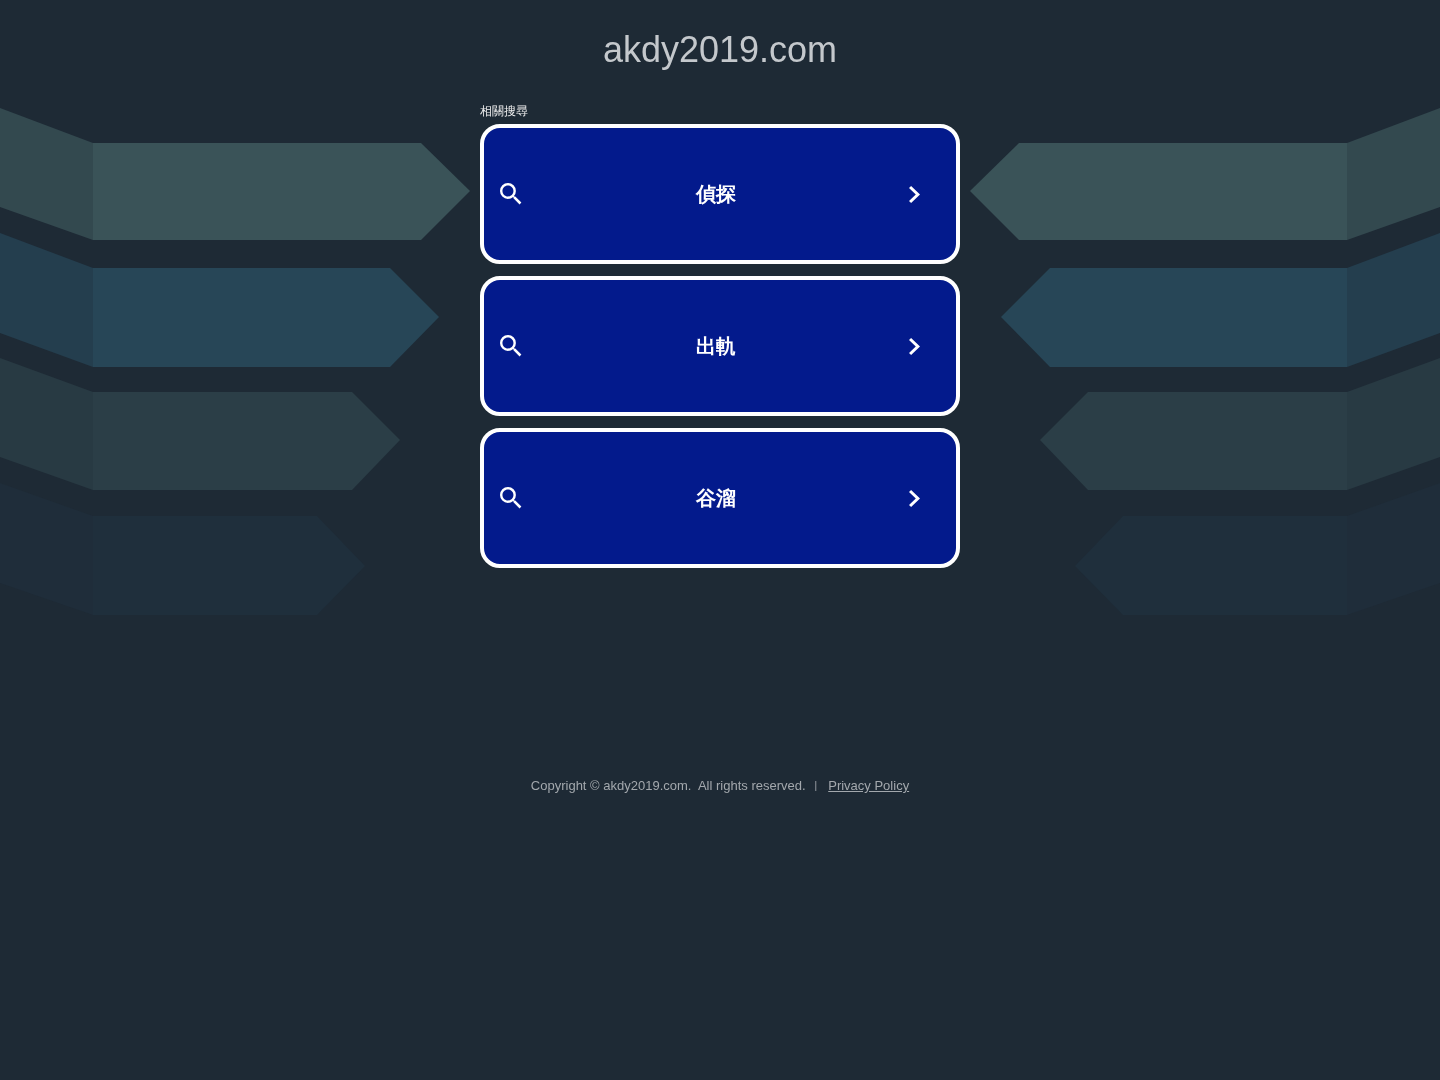 Image resolution: width=1440 pixels, height=1080 pixels. Describe the element at coordinates (720, 50) in the screenshot. I see `site-title: akdy2019.com` at that location.